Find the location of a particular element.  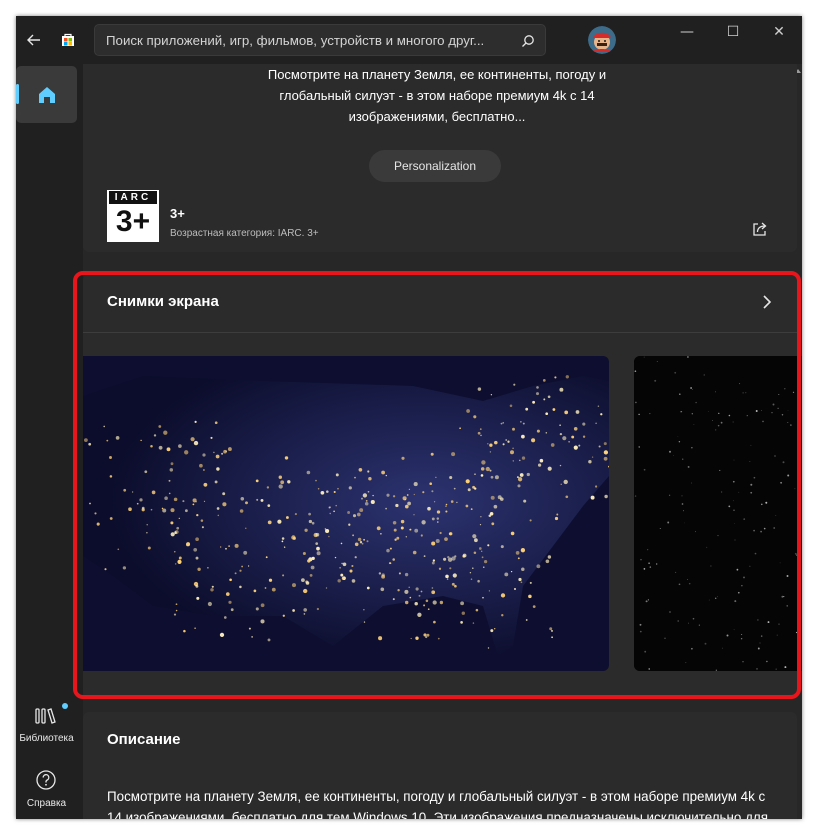

rating-value: 3+ is located at coordinates (177, 213).